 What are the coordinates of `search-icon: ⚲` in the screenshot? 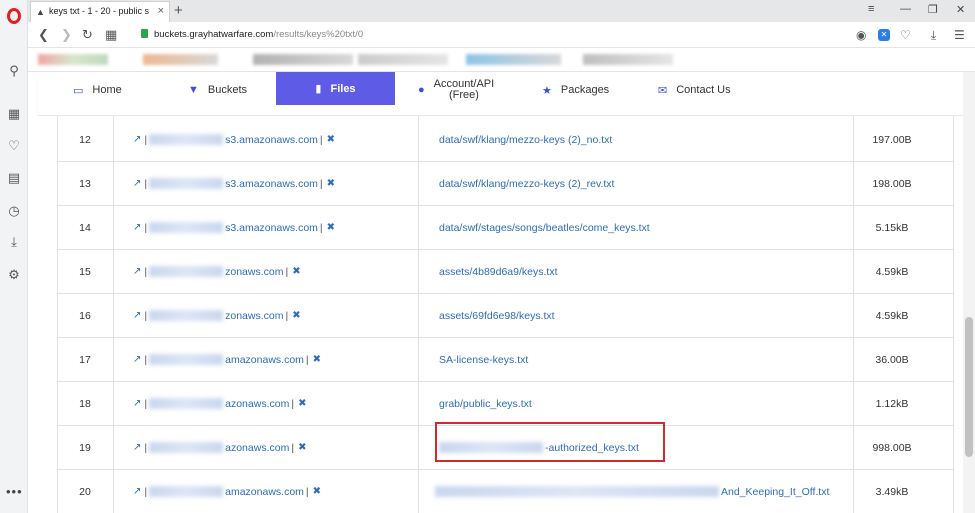 It's located at (14, 71).